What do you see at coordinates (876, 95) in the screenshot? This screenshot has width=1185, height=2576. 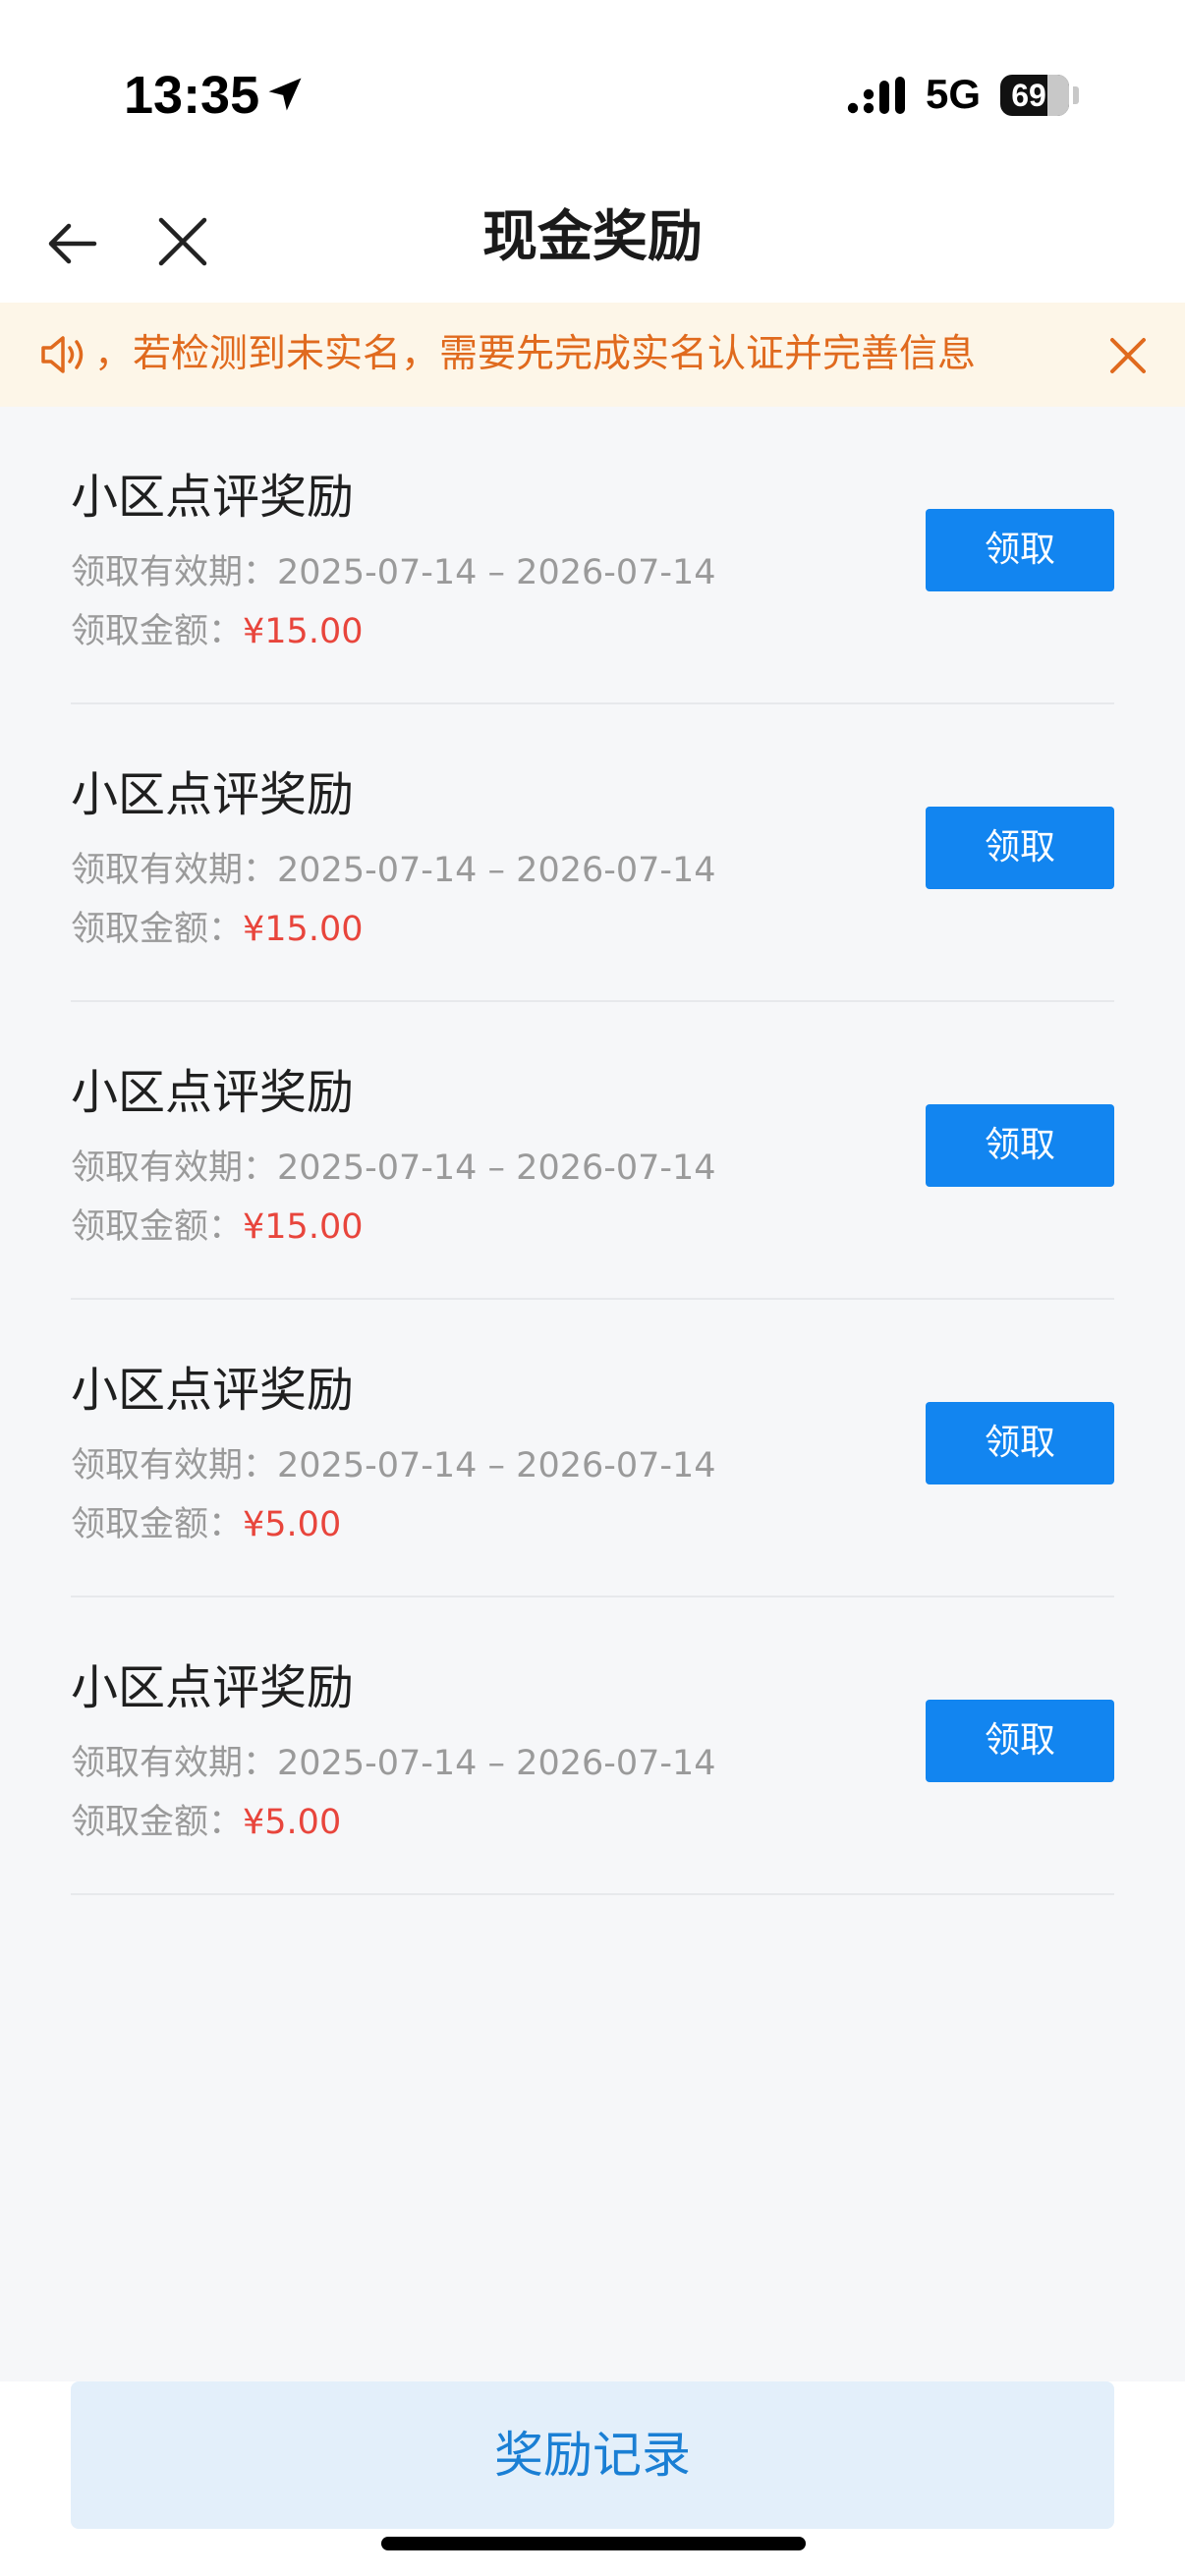 I see `cellular-signal-icon` at bounding box center [876, 95].